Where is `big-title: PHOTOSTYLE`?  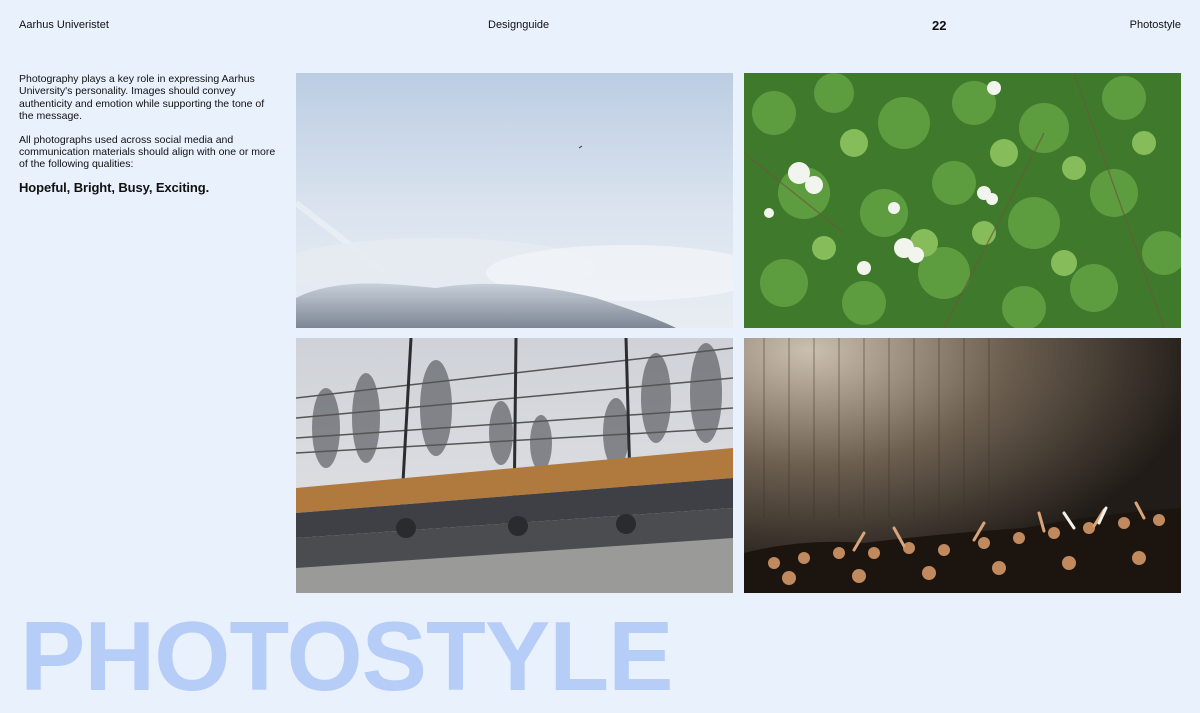 big-title: PHOTOSTYLE is located at coordinates (347, 656).